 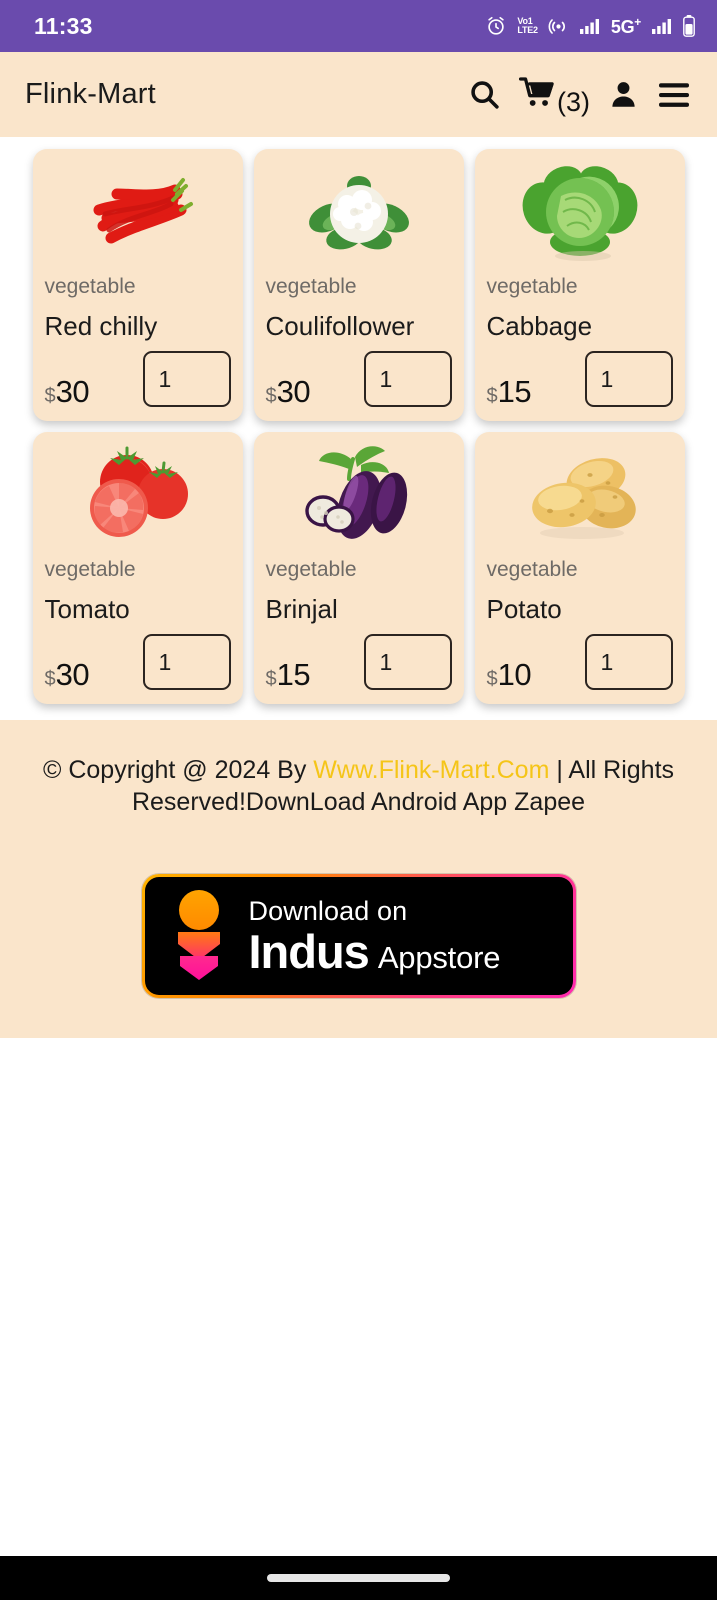 What do you see at coordinates (359, 208) in the screenshot?
I see `cauliflower-image` at bounding box center [359, 208].